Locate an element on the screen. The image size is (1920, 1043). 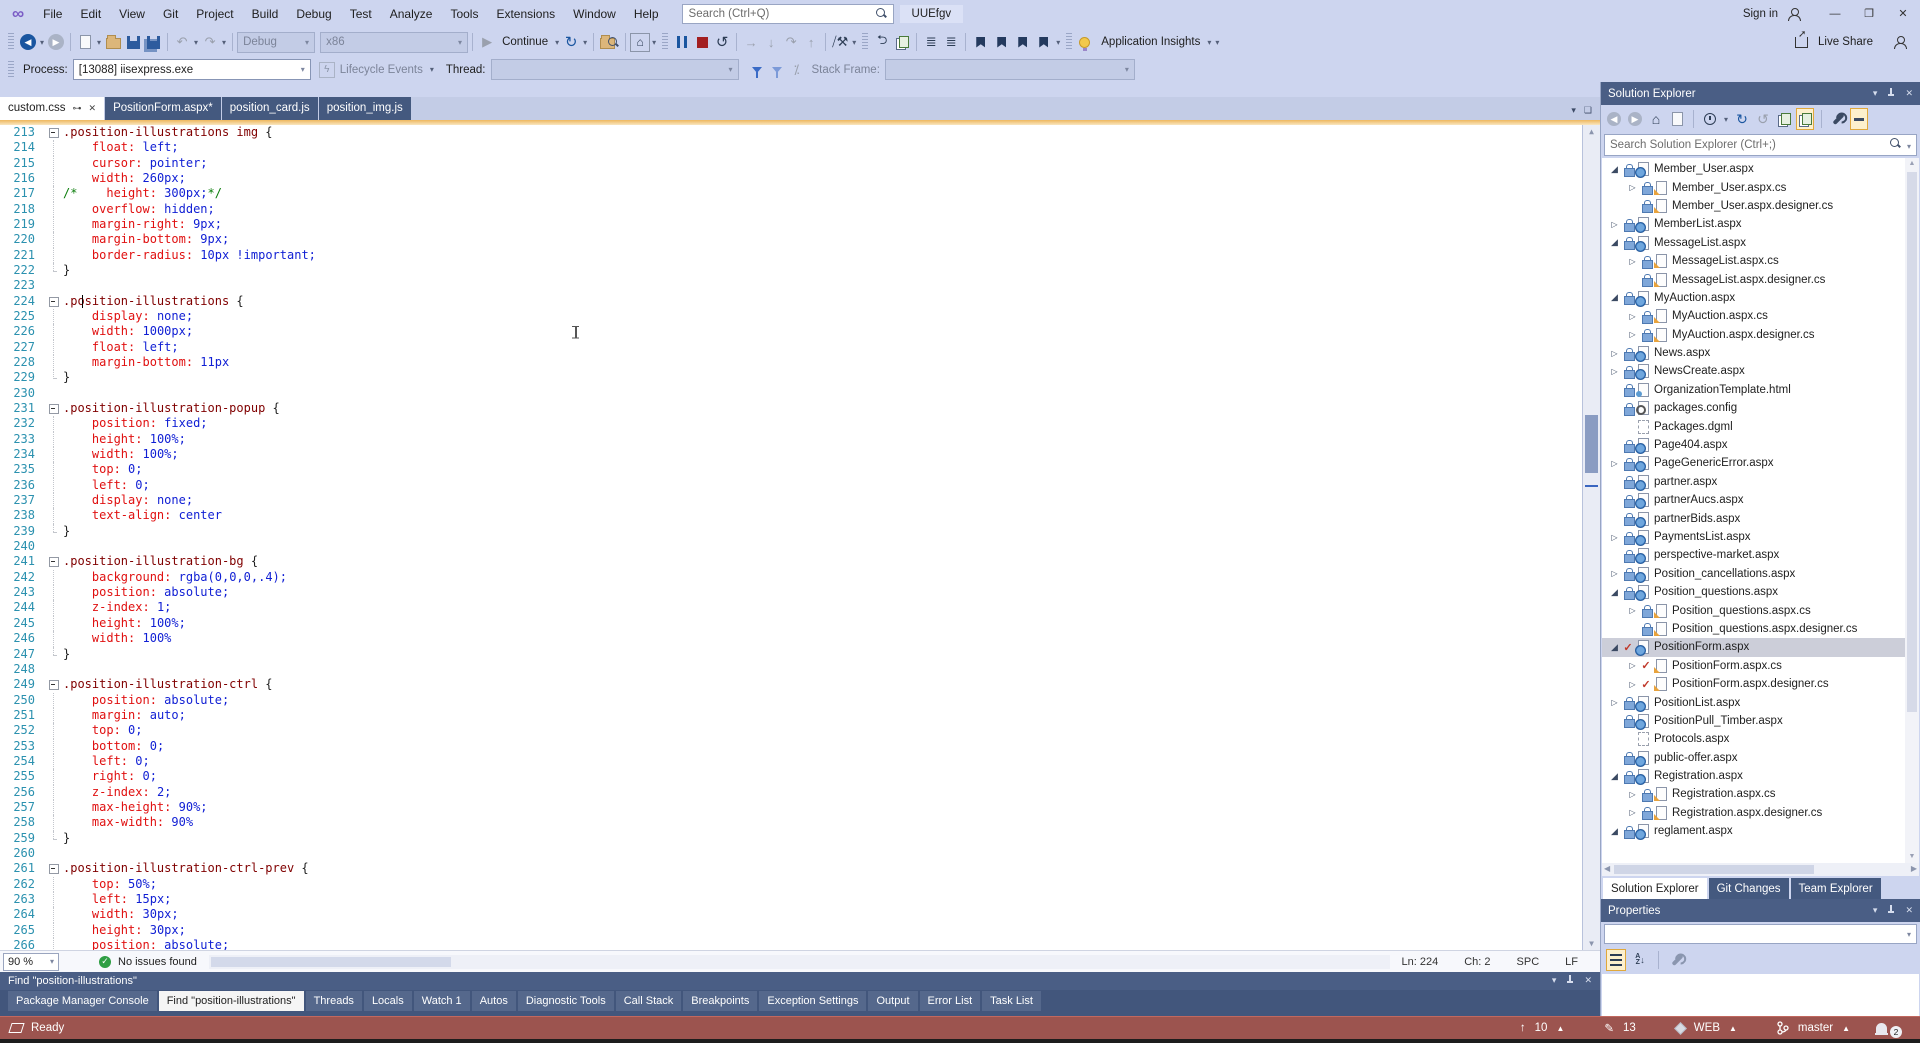
show-all-files-icon is located at coordinates (1784, 119).